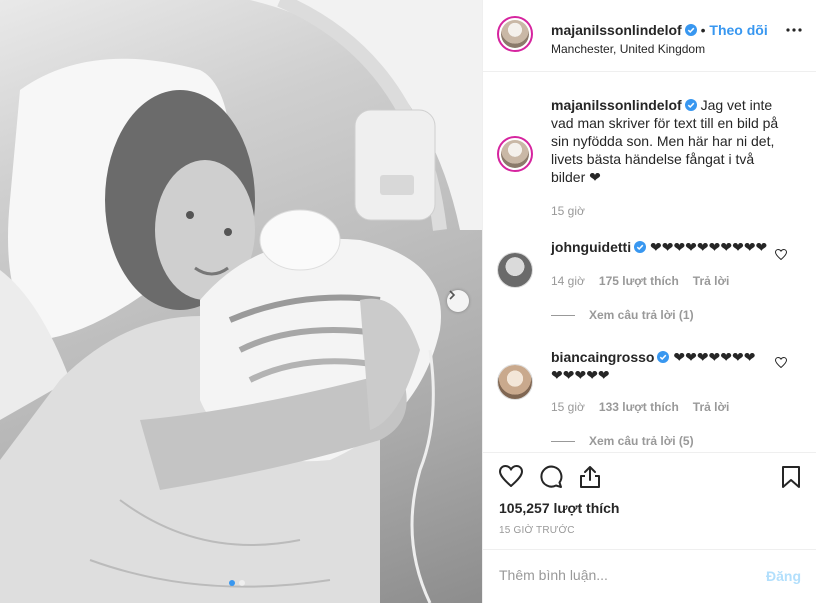 Image resolution: width=816 pixels, height=603 pixels. Describe the element at coordinates (616, 30) in the screenshot. I see `author-username: majanilssonlindelof` at that location.